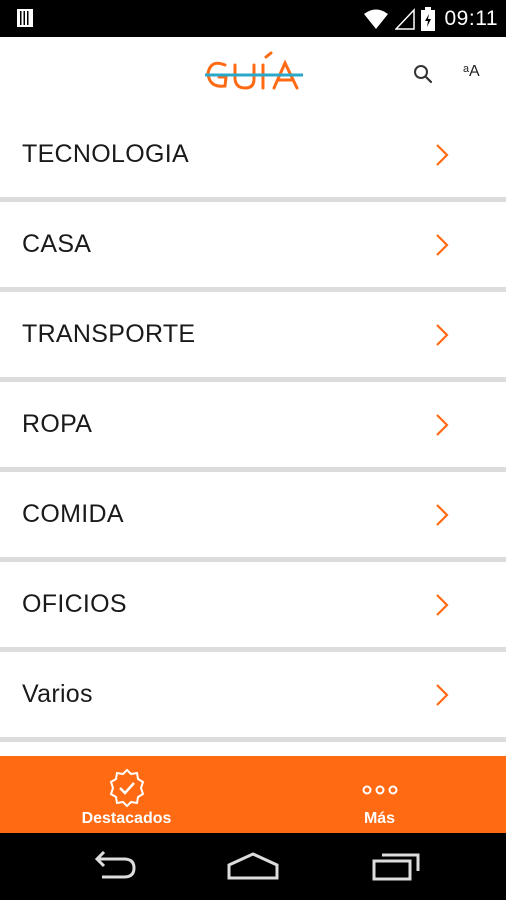 The width and height of the screenshot is (506, 900). What do you see at coordinates (253, 337) in the screenshot?
I see `list-item: TRANSPORTE` at bounding box center [253, 337].